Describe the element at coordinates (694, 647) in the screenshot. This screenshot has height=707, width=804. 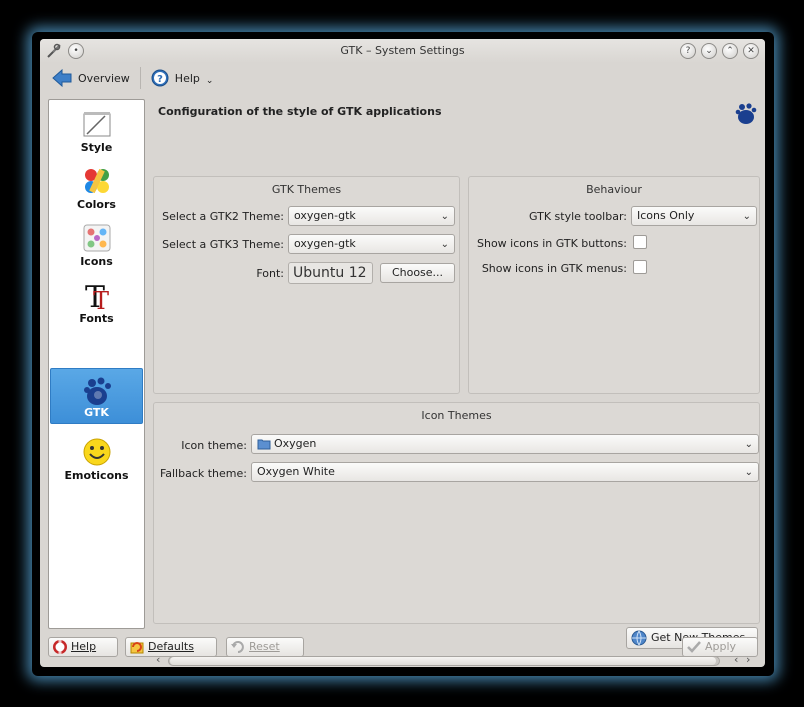
I see `check-icon` at that location.